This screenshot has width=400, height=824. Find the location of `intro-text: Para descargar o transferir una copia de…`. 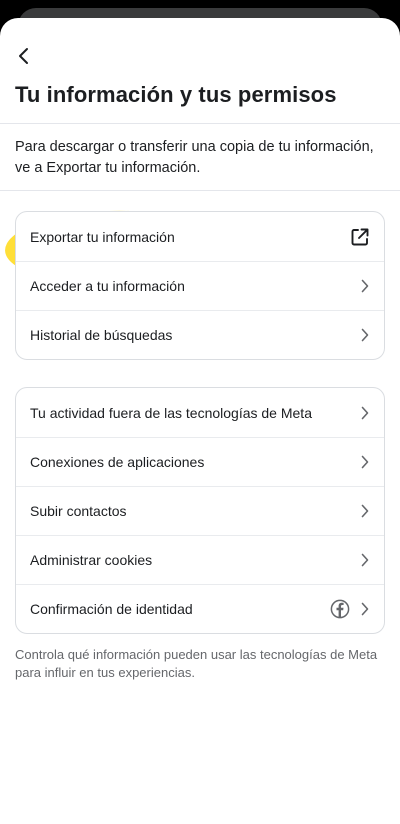

intro-text: Para descargar o transferir una copia de… is located at coordinates (194, 157).